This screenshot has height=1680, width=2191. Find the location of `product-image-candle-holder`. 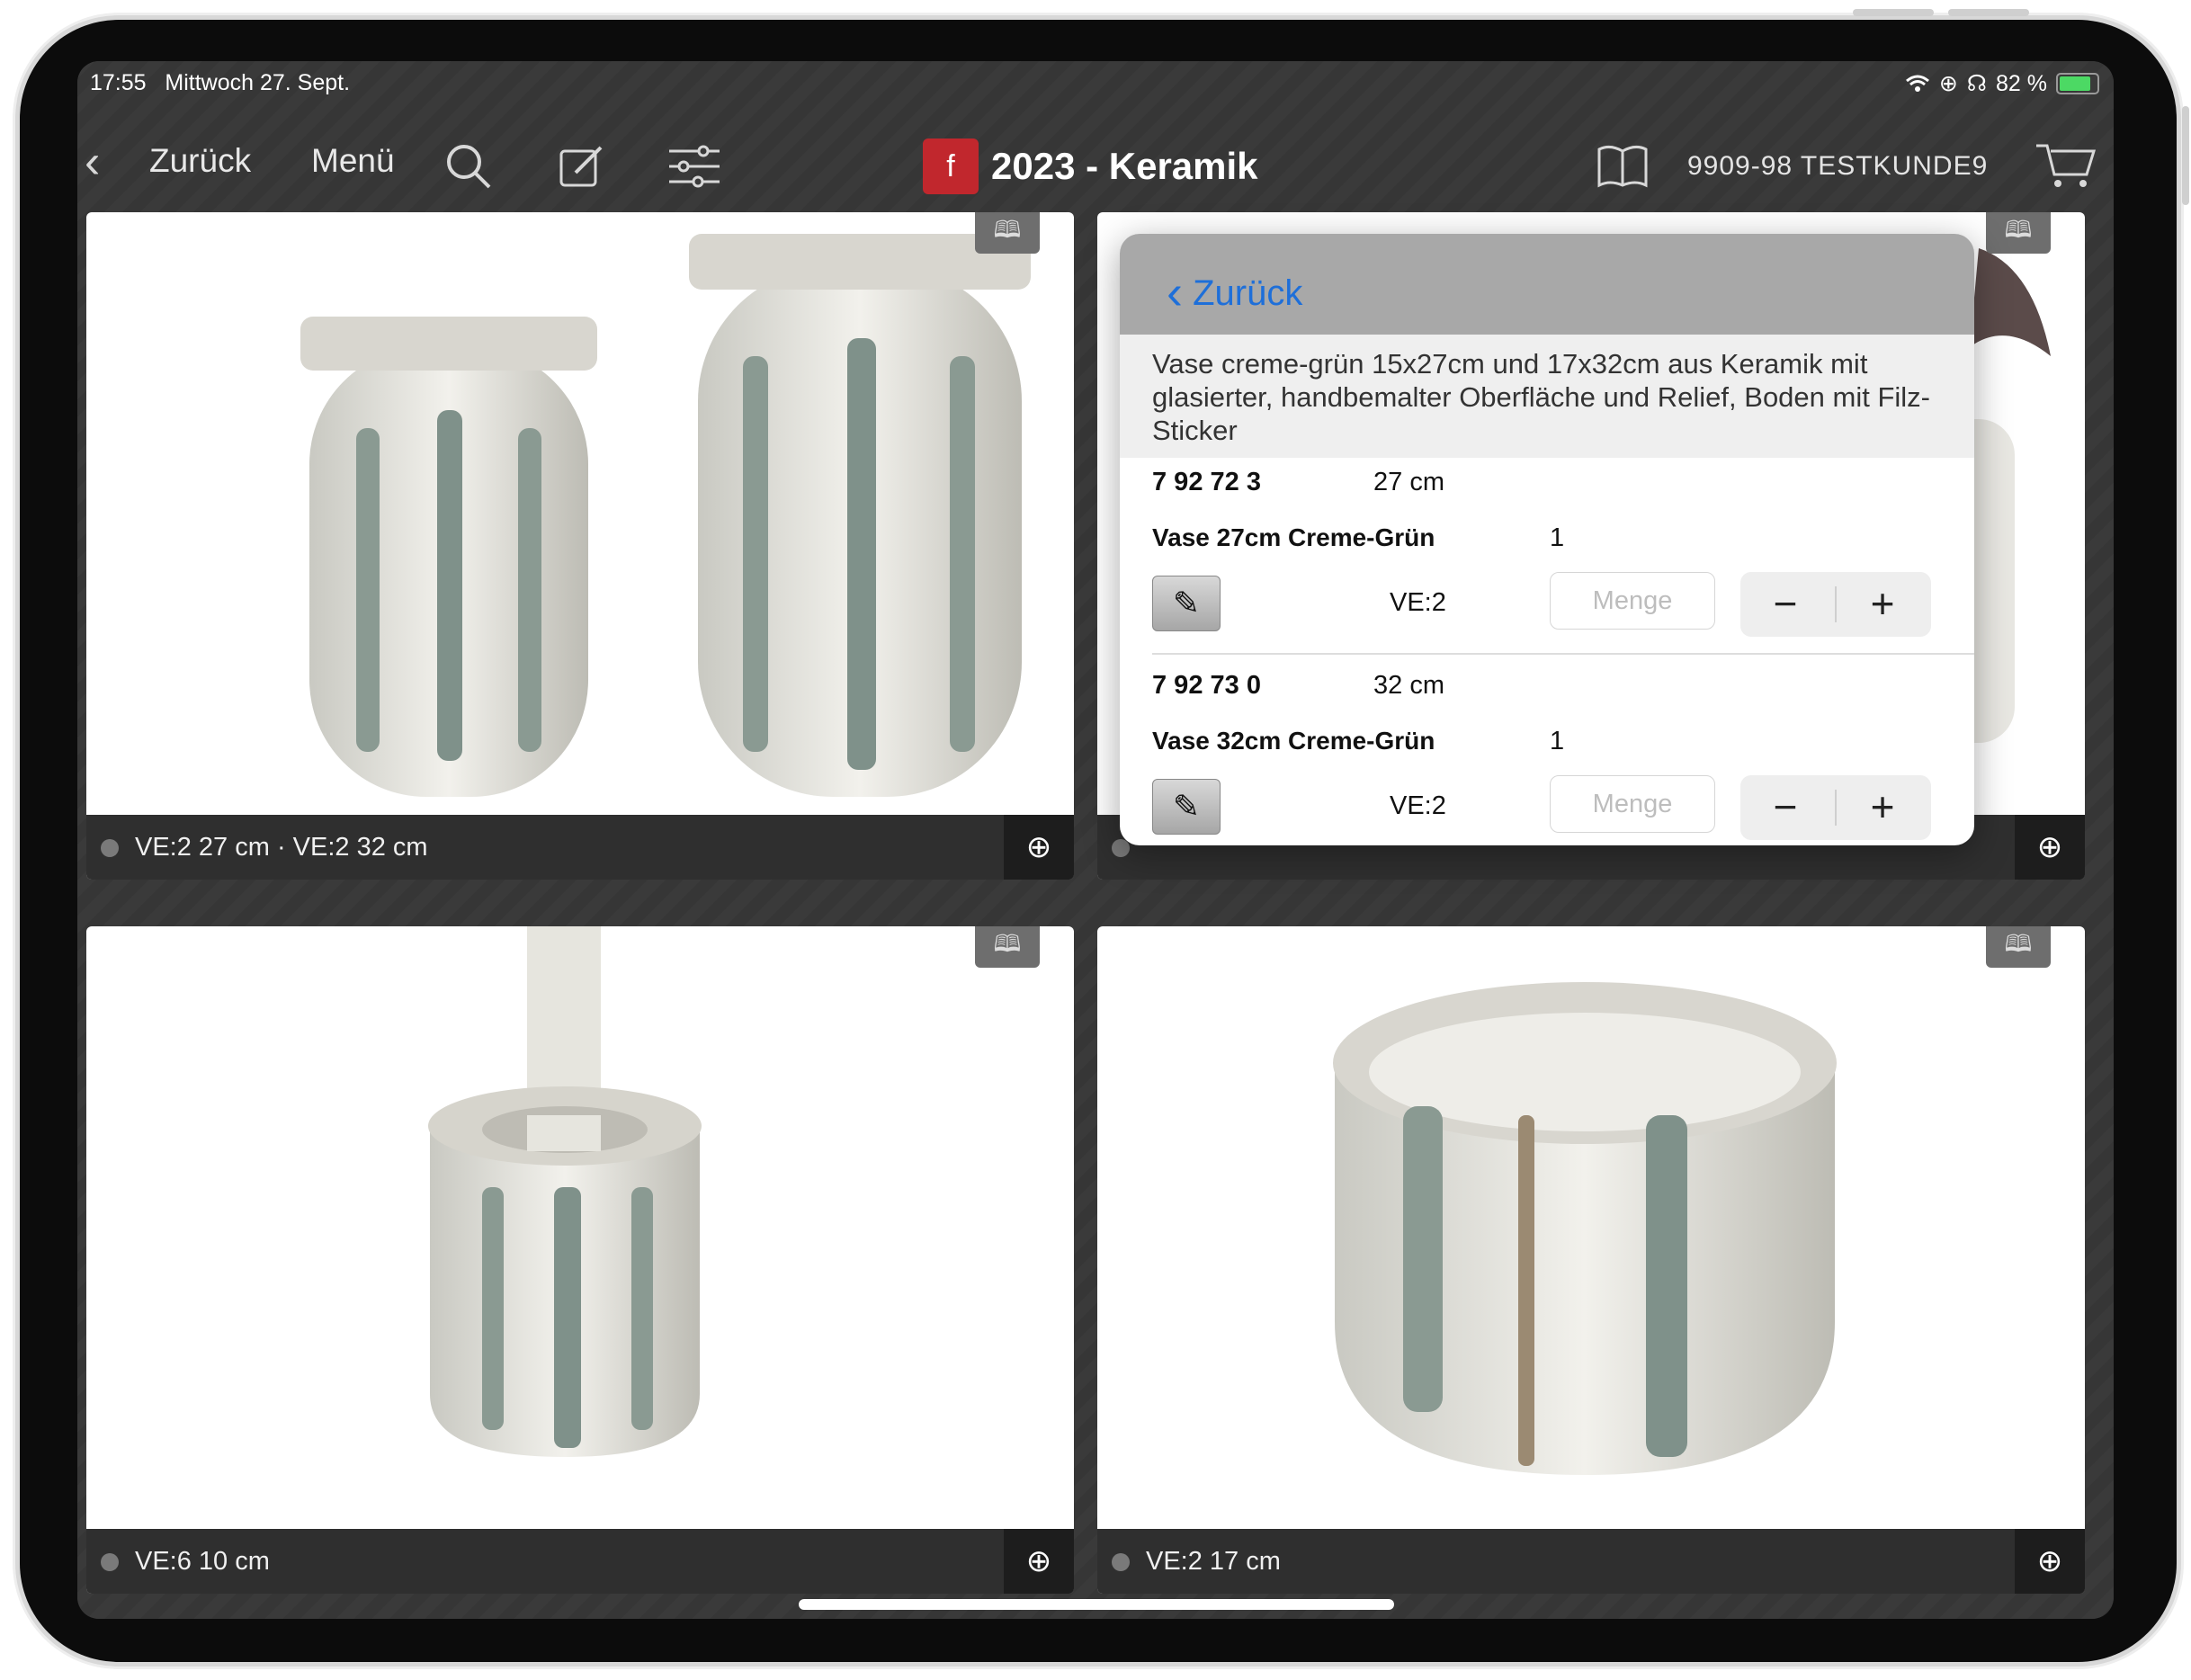

product-image-candle-holder is located at coordinates (565, 1192).